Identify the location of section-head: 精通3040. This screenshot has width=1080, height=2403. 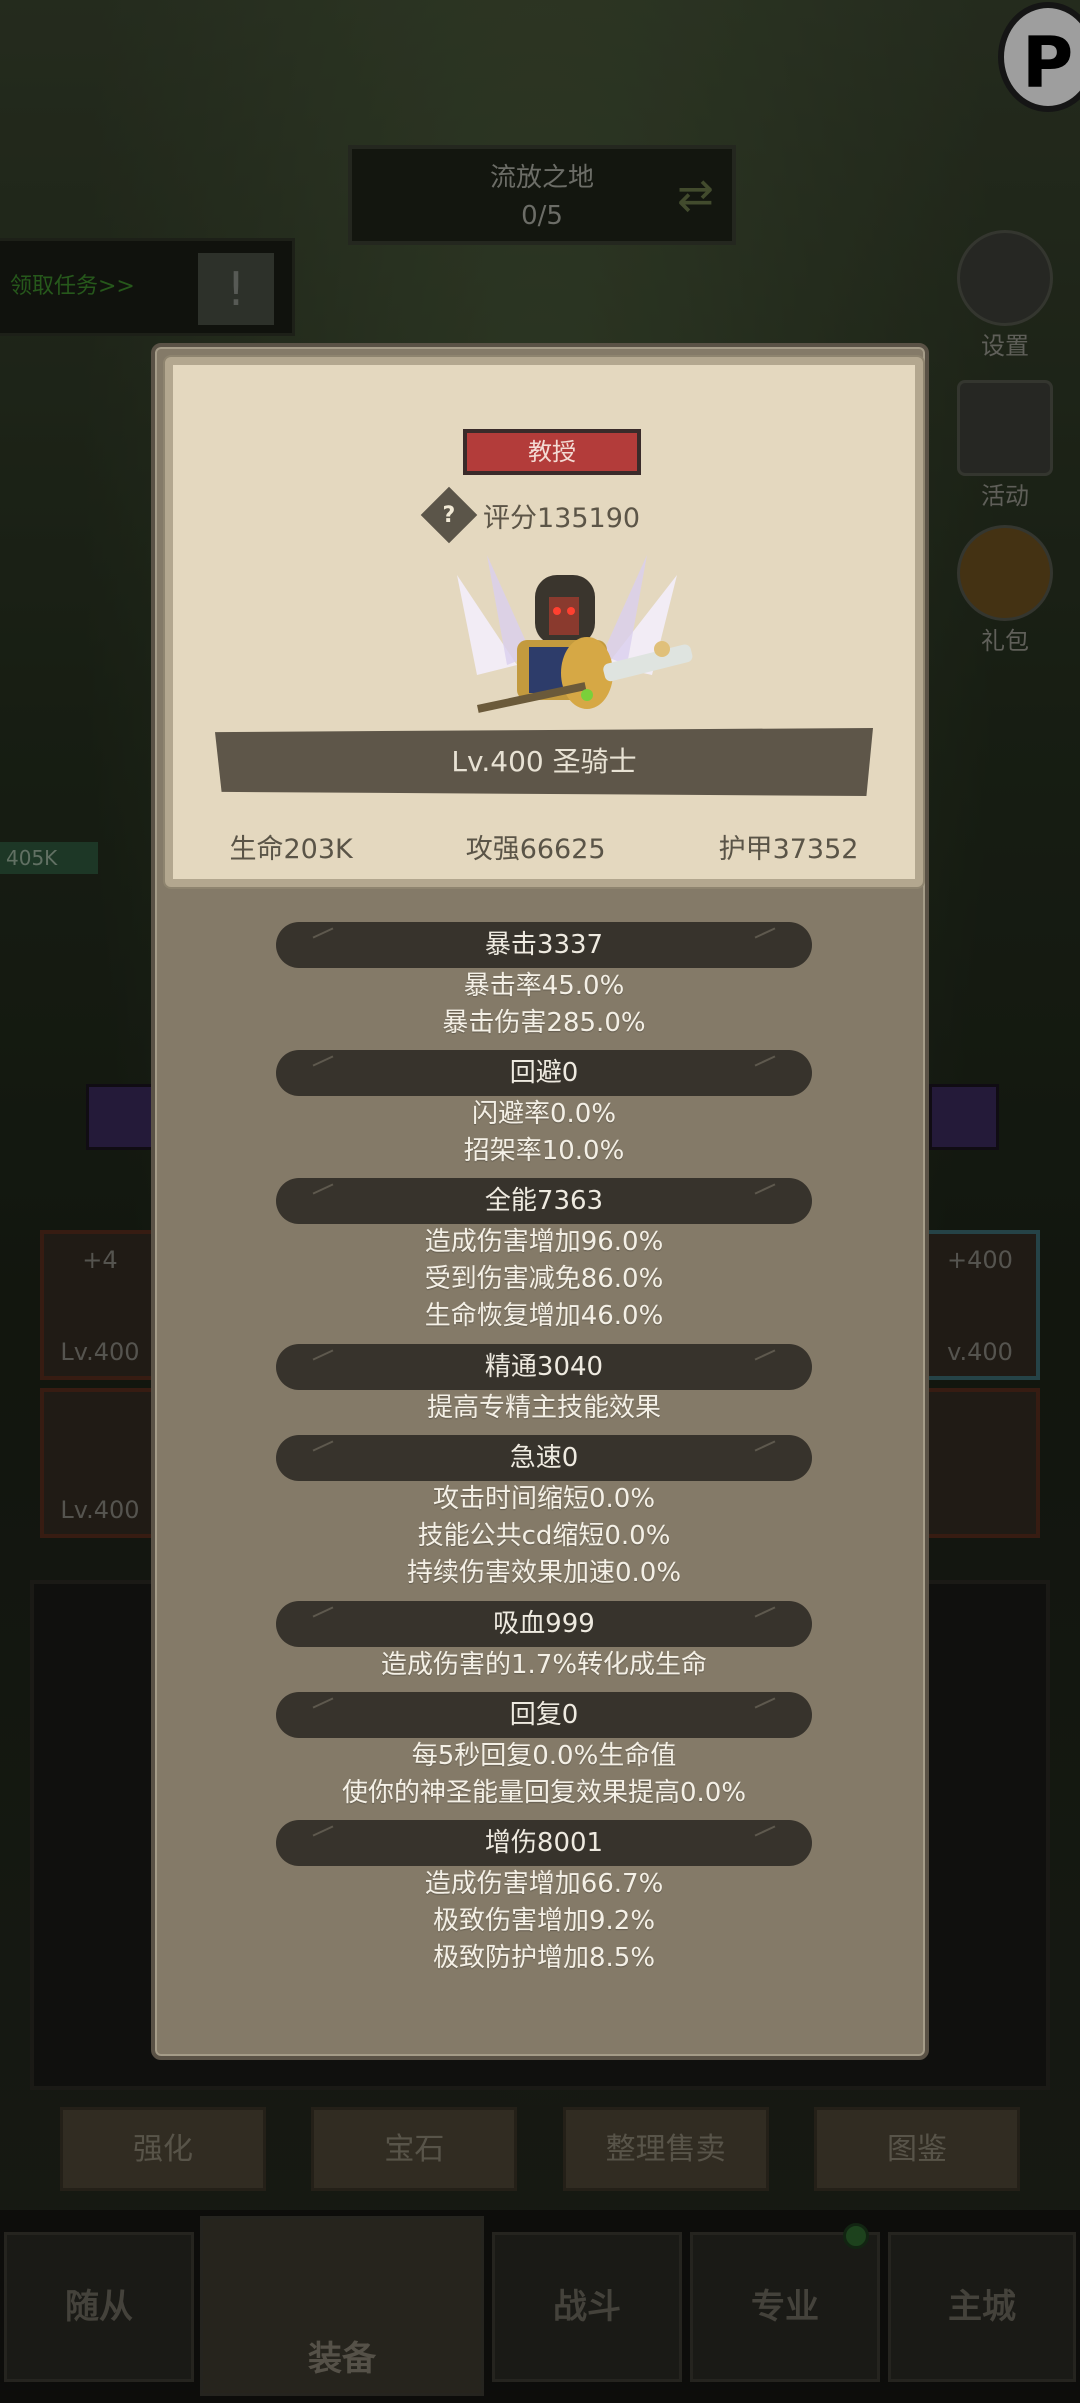
(544, 1367).